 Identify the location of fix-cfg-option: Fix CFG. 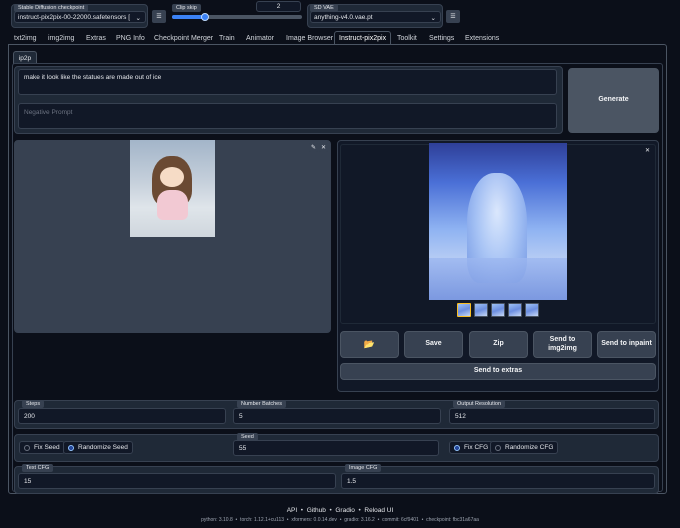
(471, 447).